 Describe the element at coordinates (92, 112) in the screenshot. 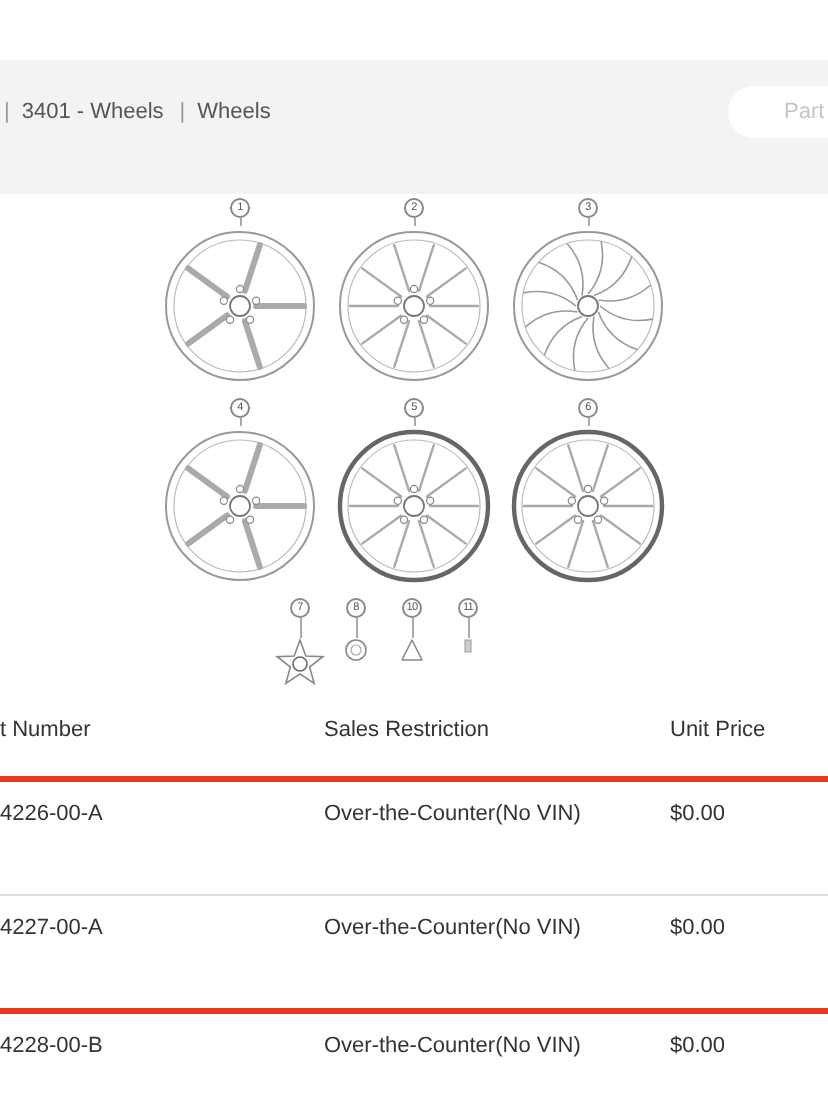

I see `breadcrumb-item: 3401 - Wheels` at that location.